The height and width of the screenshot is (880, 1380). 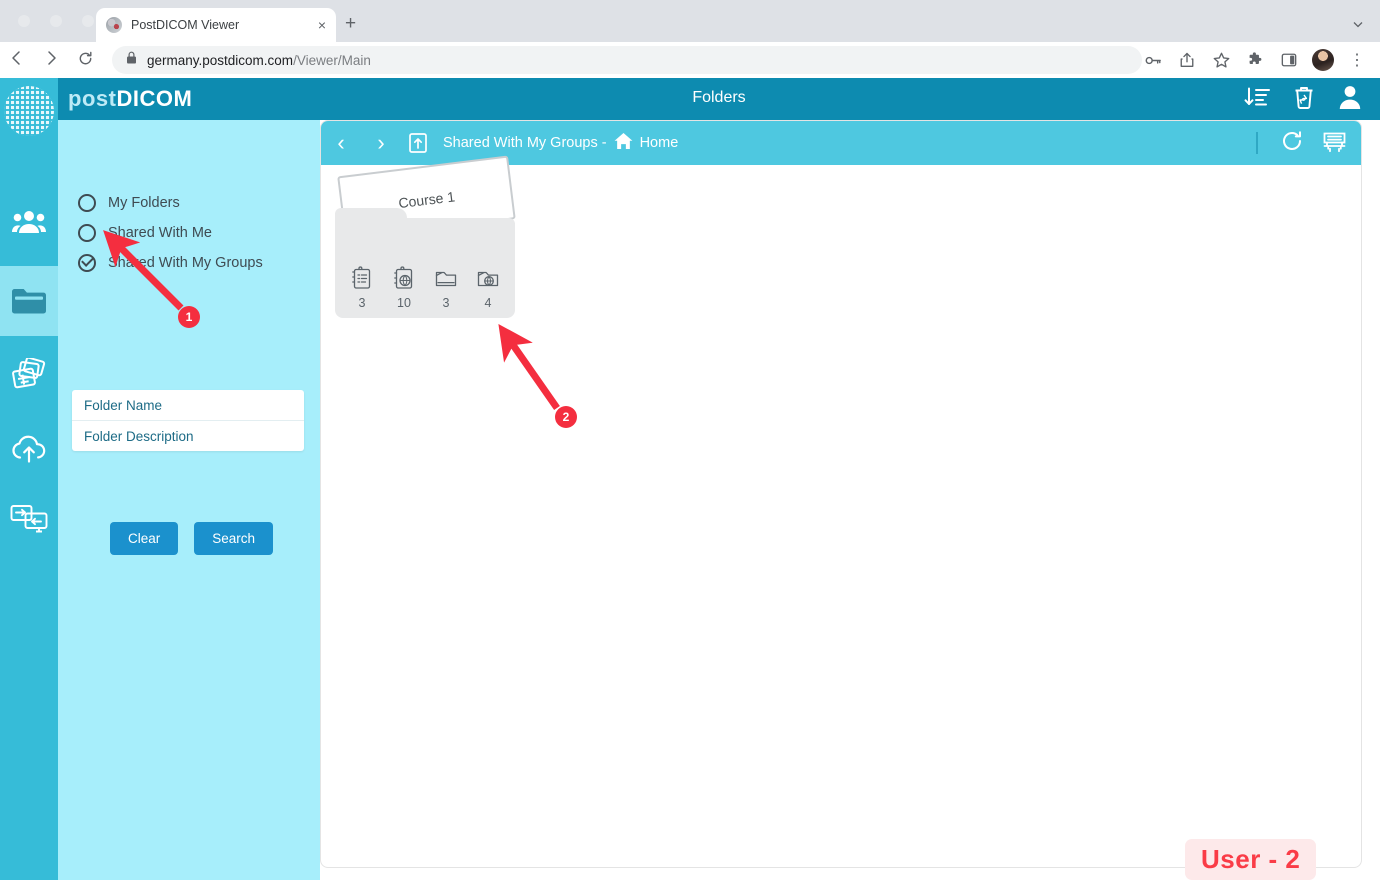 I want to click on url-path: /Viewer/Main, so click(x=332, y=60).